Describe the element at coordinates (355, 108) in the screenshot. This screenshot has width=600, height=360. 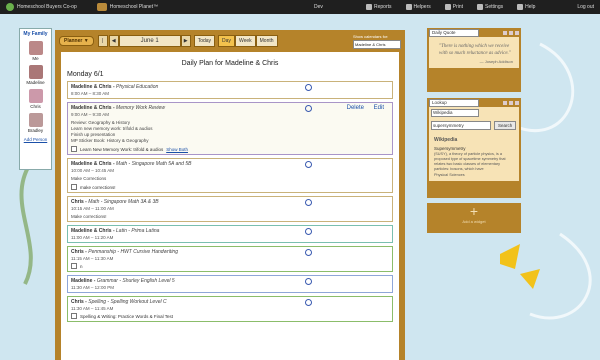
I see `delete-link: Delete` at that location.